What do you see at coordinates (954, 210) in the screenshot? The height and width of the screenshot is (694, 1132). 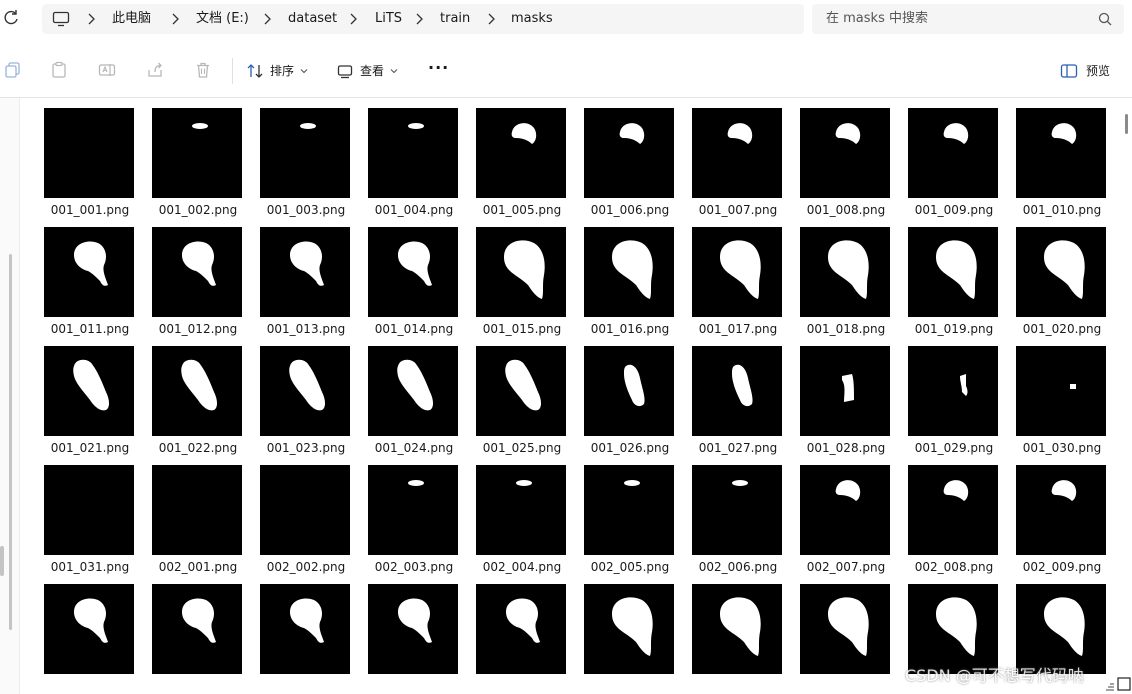 I see `file-name: 001_009.png` at bounding box center [954, 210].